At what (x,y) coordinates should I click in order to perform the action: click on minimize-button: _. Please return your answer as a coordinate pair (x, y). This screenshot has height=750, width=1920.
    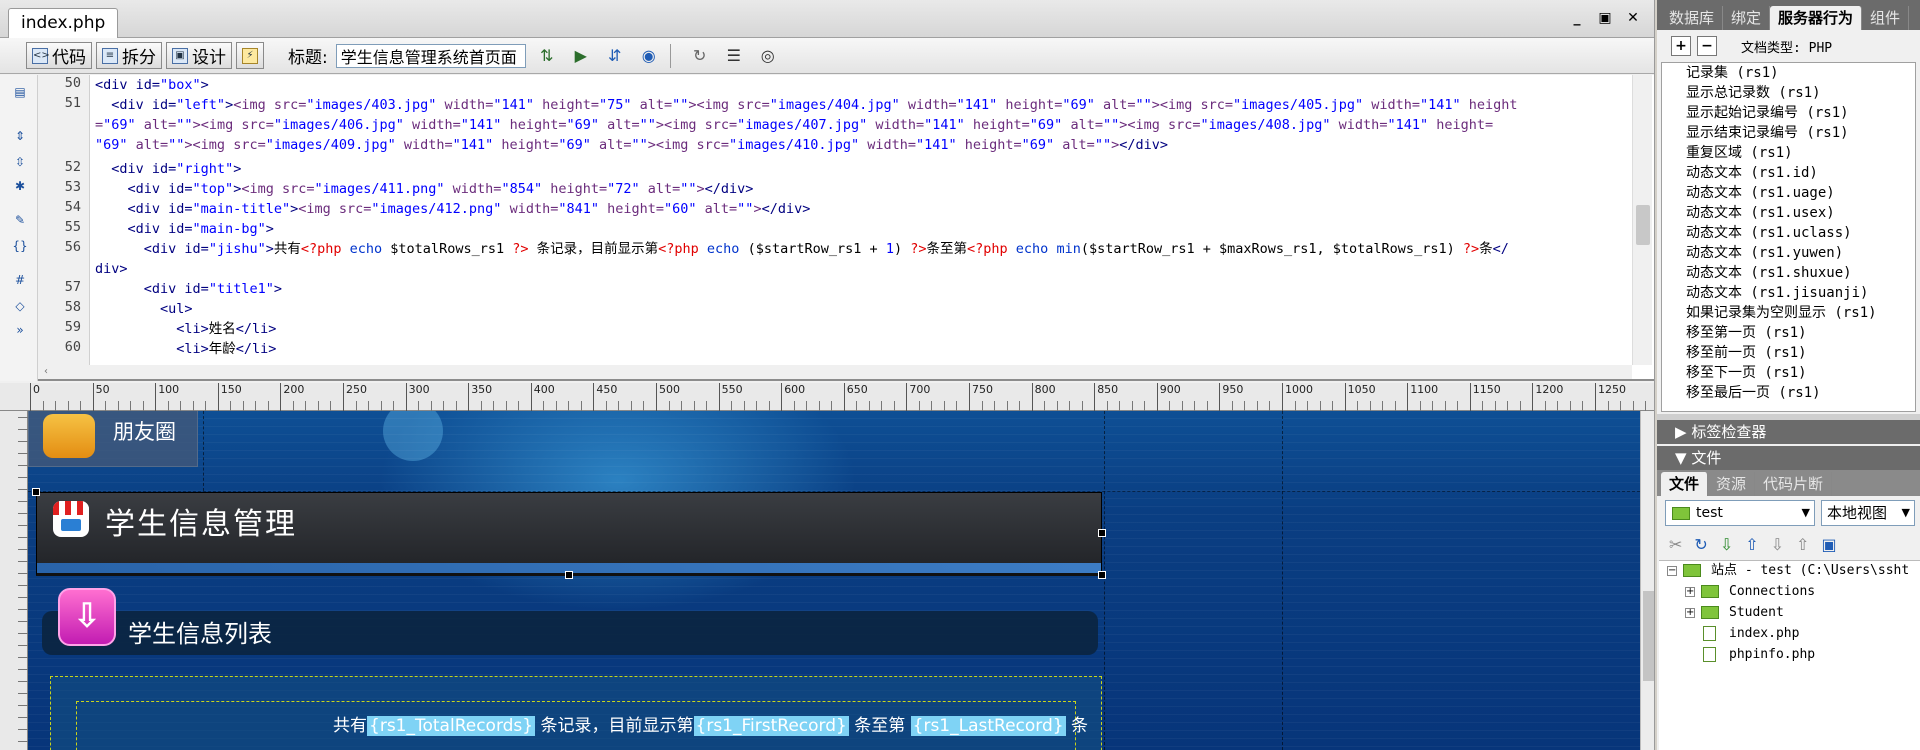
    Looking at the image, I should click on (1577, 18).